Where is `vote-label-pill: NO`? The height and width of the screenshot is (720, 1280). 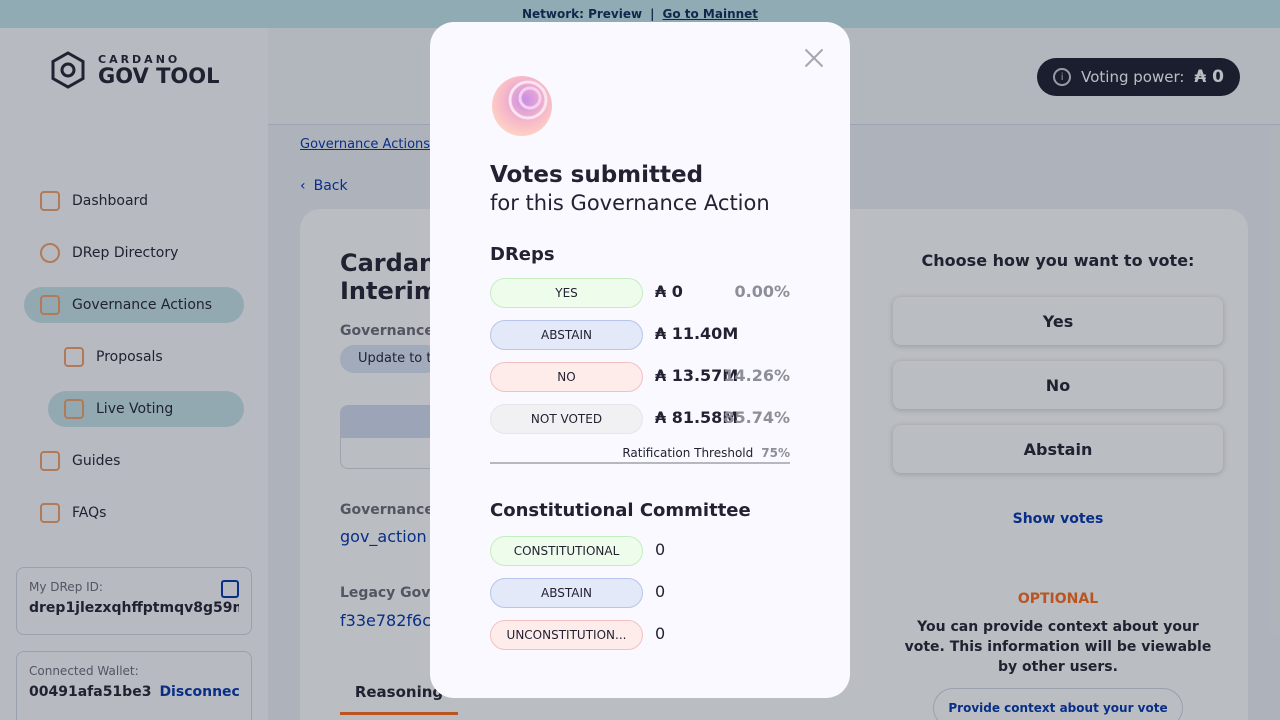
vote-label-pill: NO is located at coordinates (566, 377).